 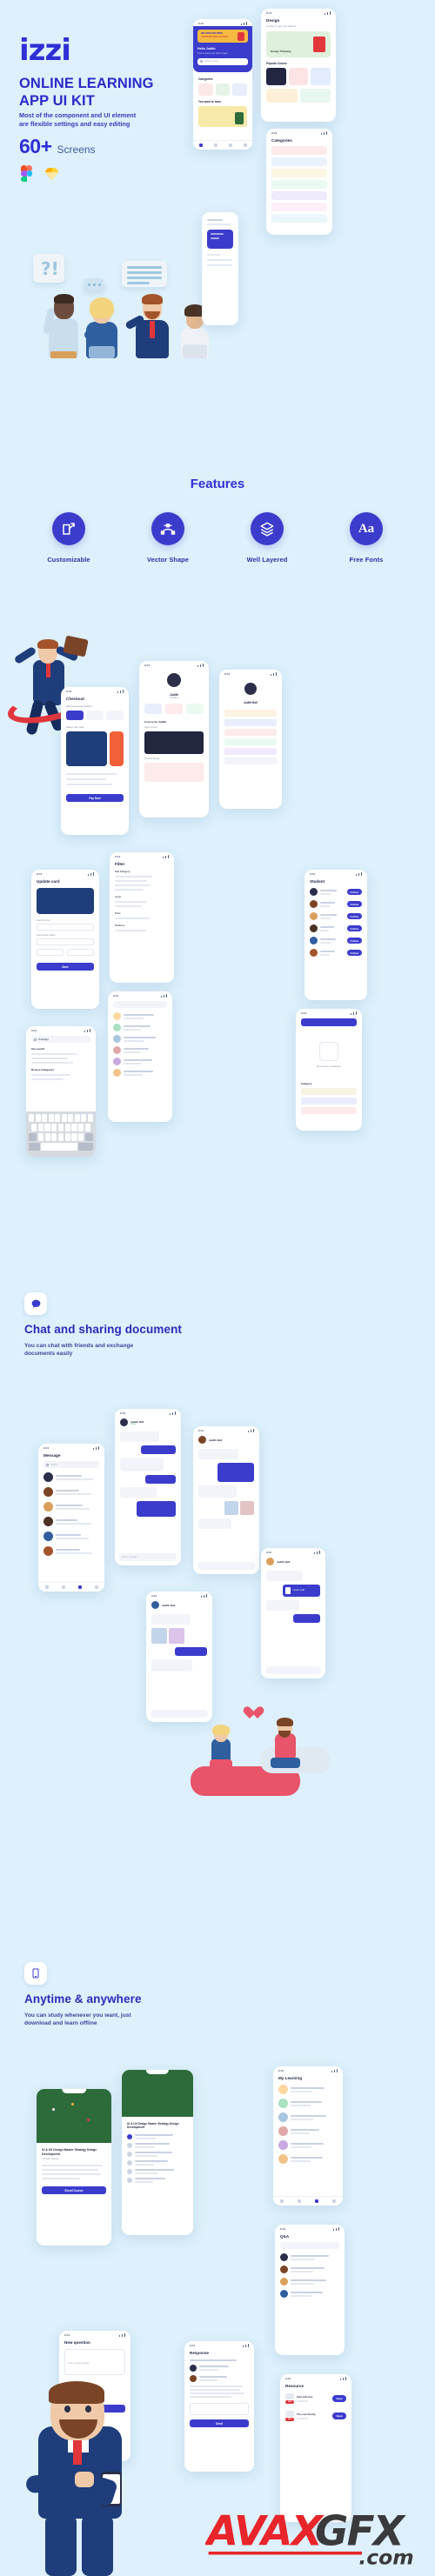 I want to click on search-input: Search, so click(x=71, y=1464).